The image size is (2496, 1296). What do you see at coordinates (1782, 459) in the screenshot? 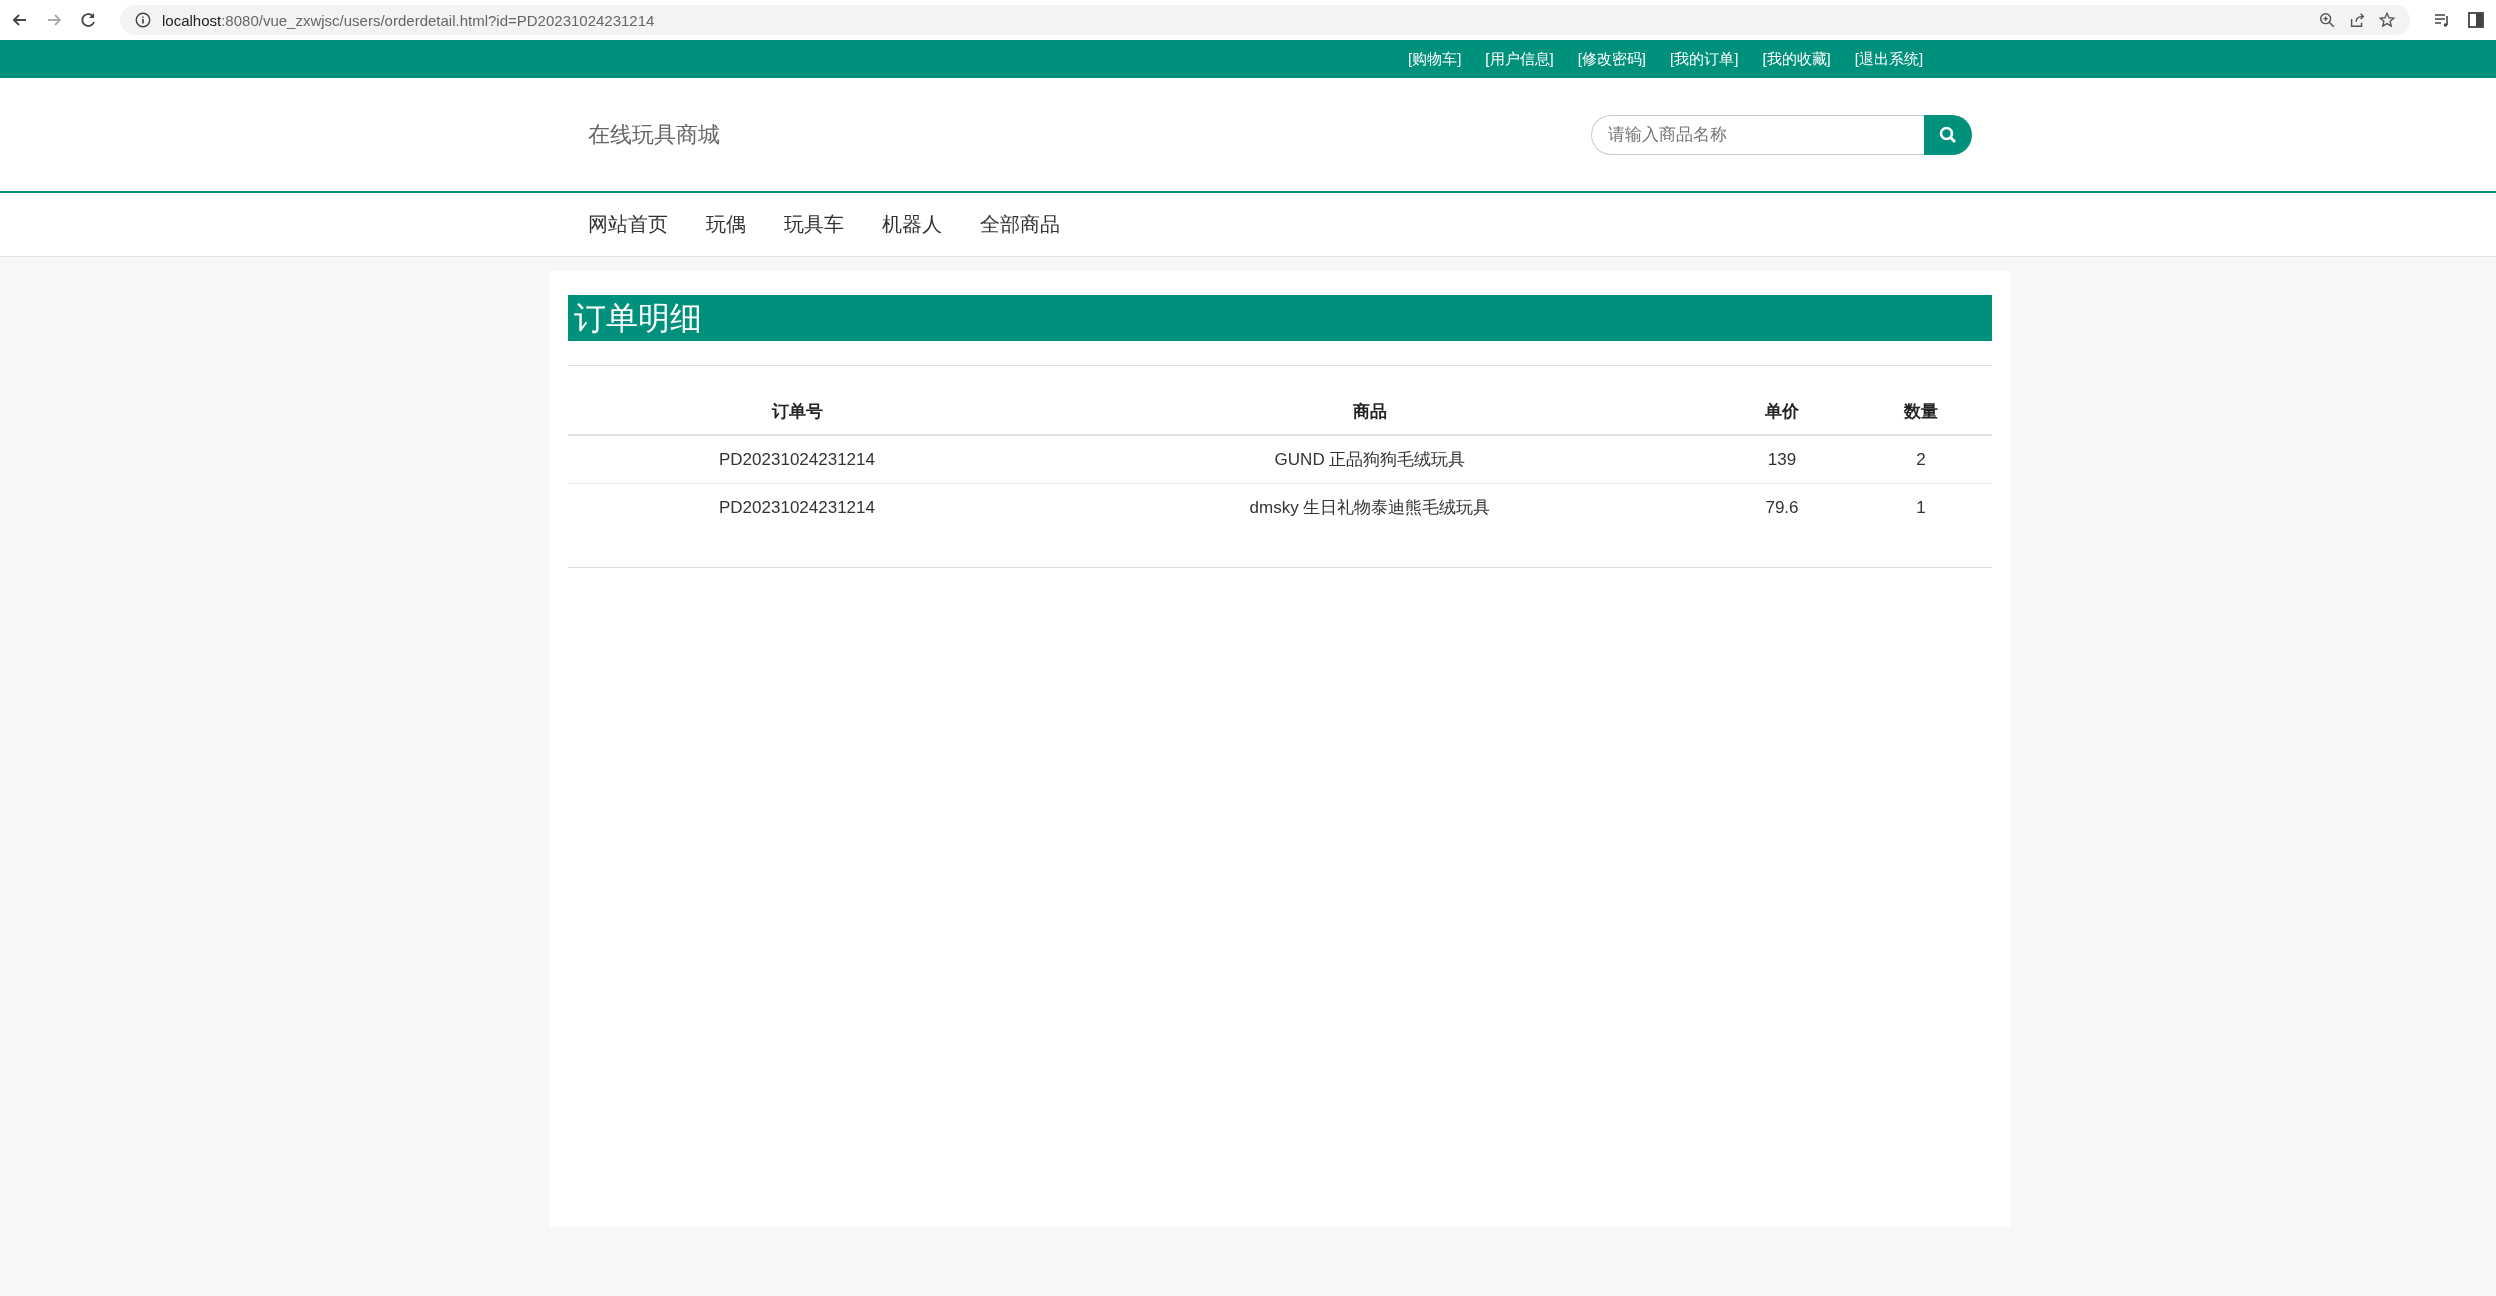
I see `table-cell: 139` at bounding box center [1782, 459].